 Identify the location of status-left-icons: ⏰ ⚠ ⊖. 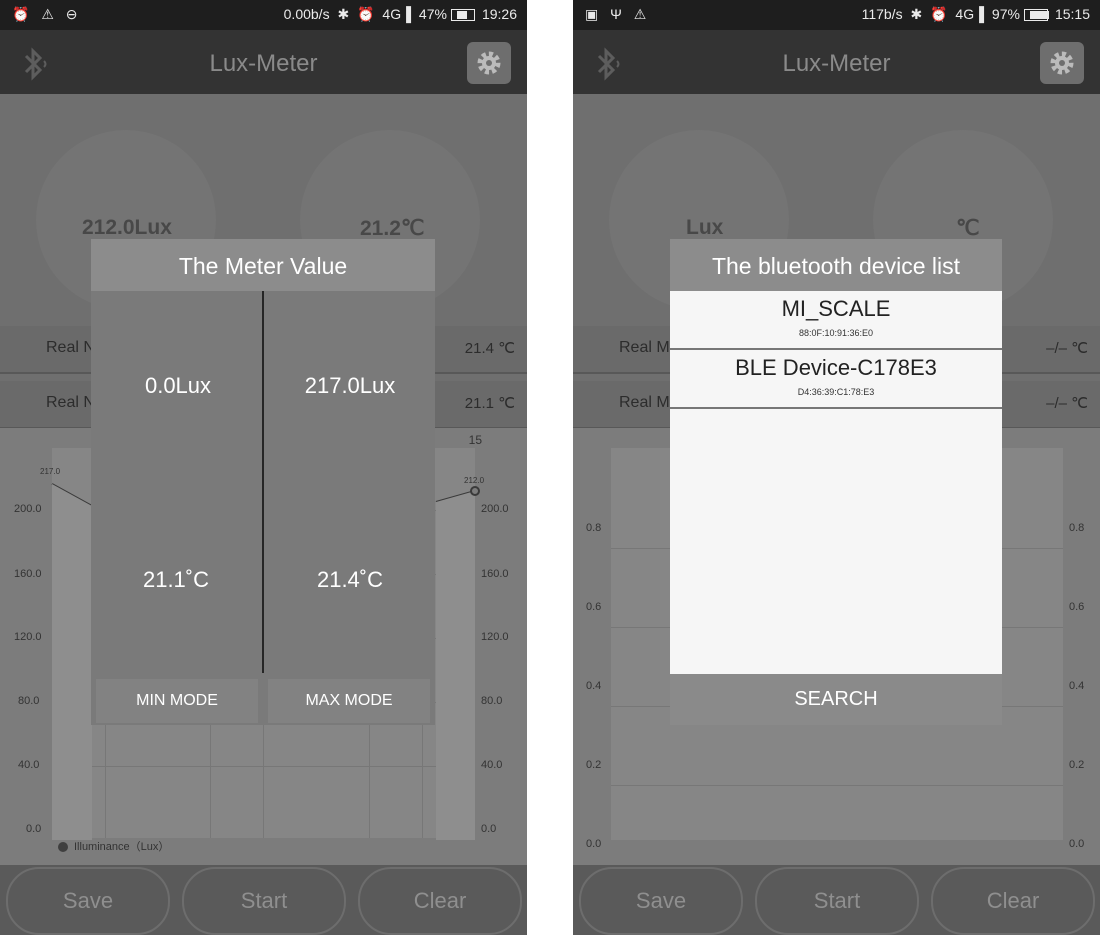
(47, 14).